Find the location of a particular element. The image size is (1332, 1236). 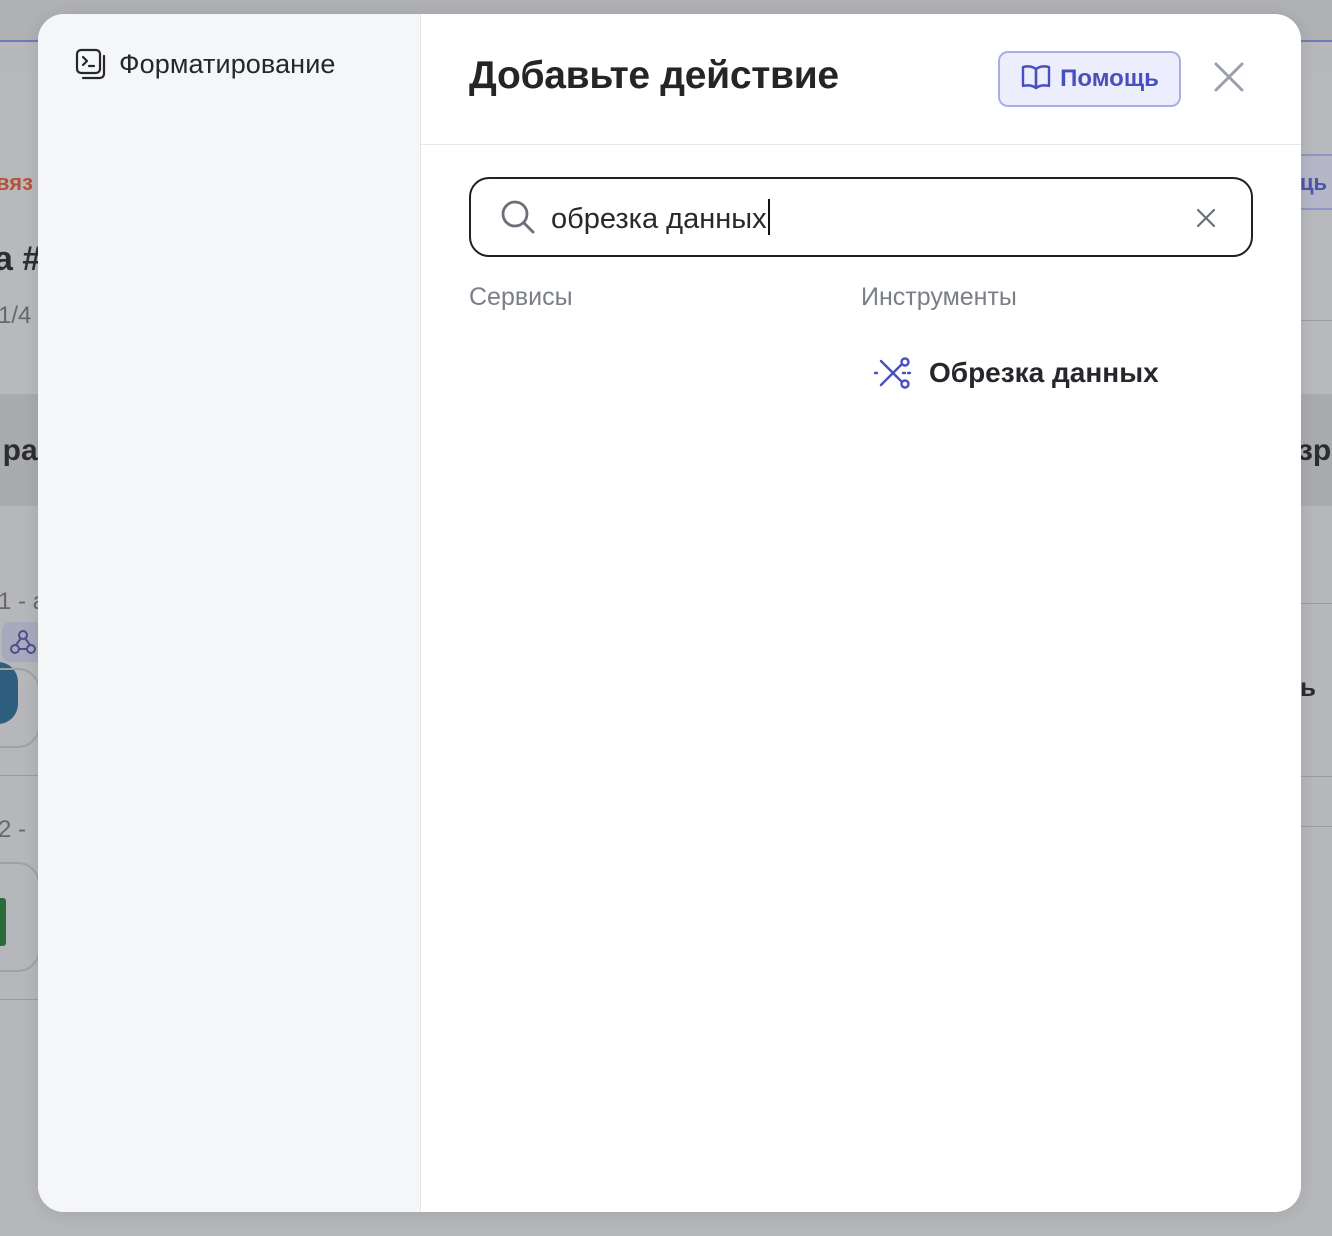

tool-item-data-trim: Обрезка данных is located at coordinates (1021, 373).